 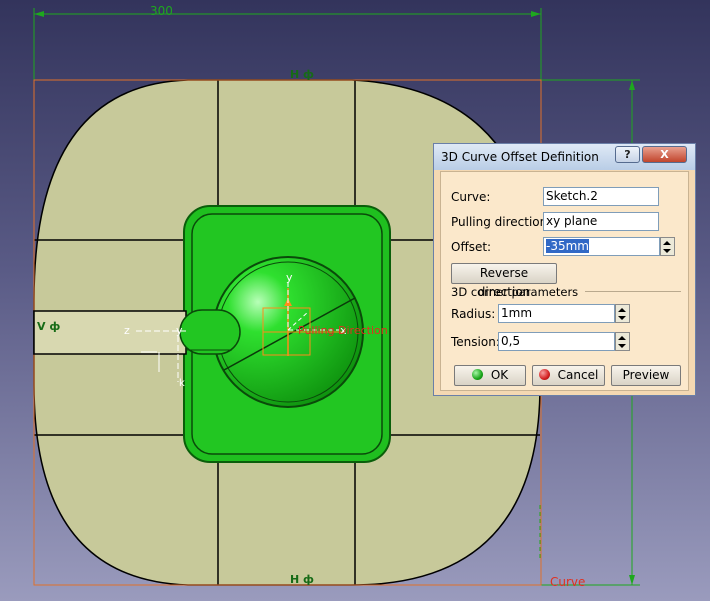 What do you see at coordinates (161, 11) in the screenshot?
I see `dimension-value-300: 300` at bounding box center [161, 11].